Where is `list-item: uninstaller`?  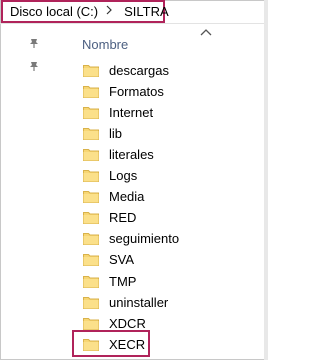 list-item: uninstaller is located at coordinates (165, 302).